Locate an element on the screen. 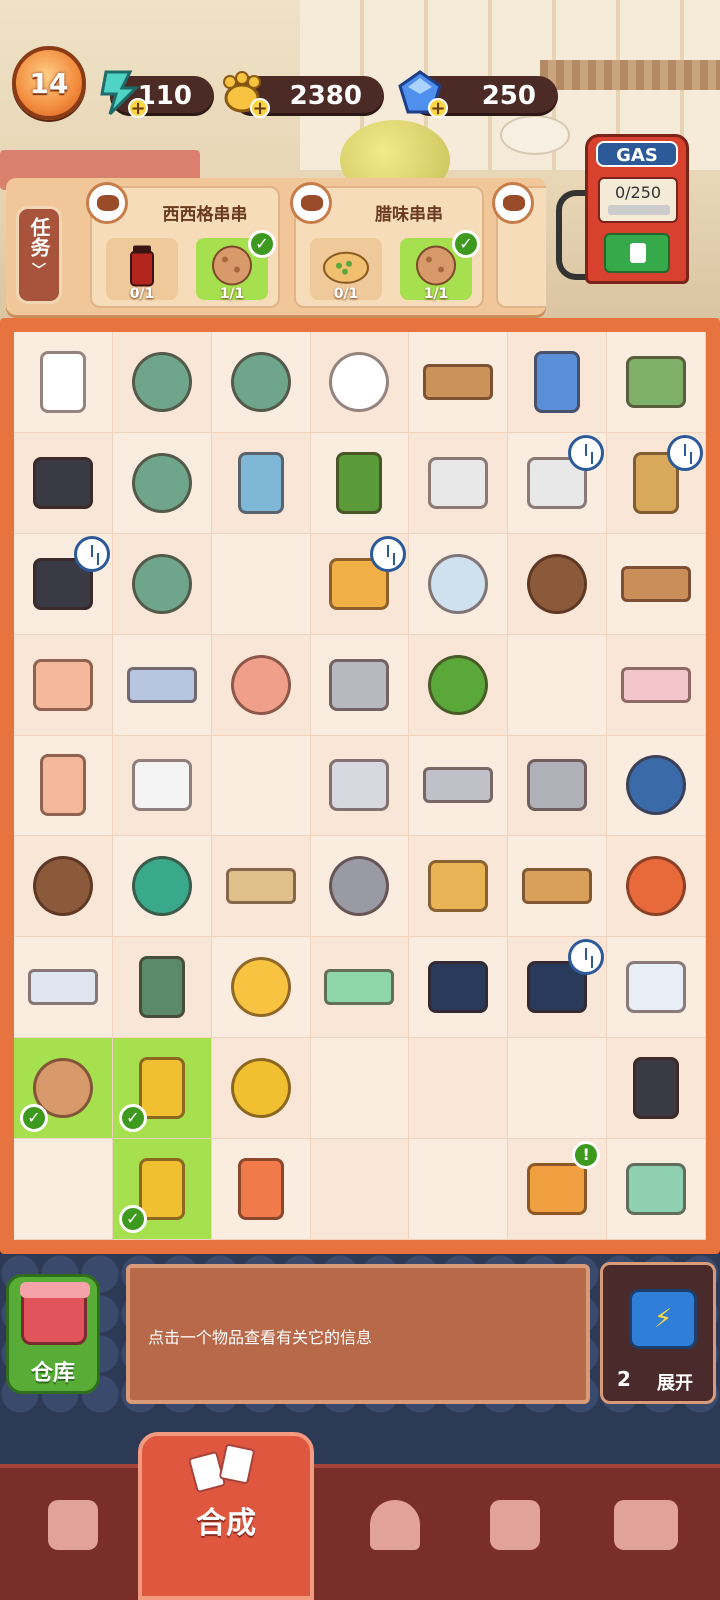 Image resolution: width=720 pixels, height=1600 pixels. seaweed-rolls-icon is located at coordinates (62, 482).